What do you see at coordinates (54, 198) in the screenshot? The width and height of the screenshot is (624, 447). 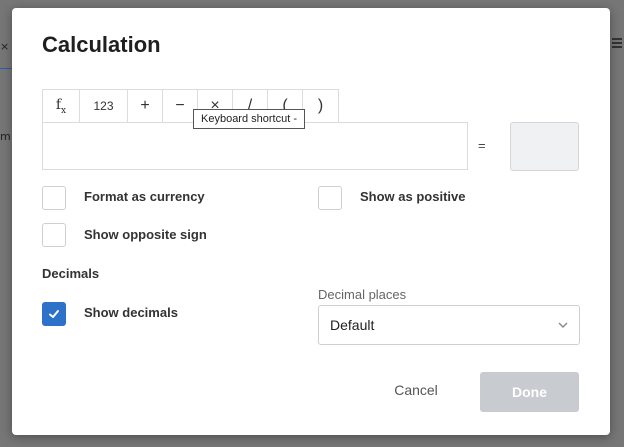 I see `format-currency-checkbox` at bounding box center [54, 198].